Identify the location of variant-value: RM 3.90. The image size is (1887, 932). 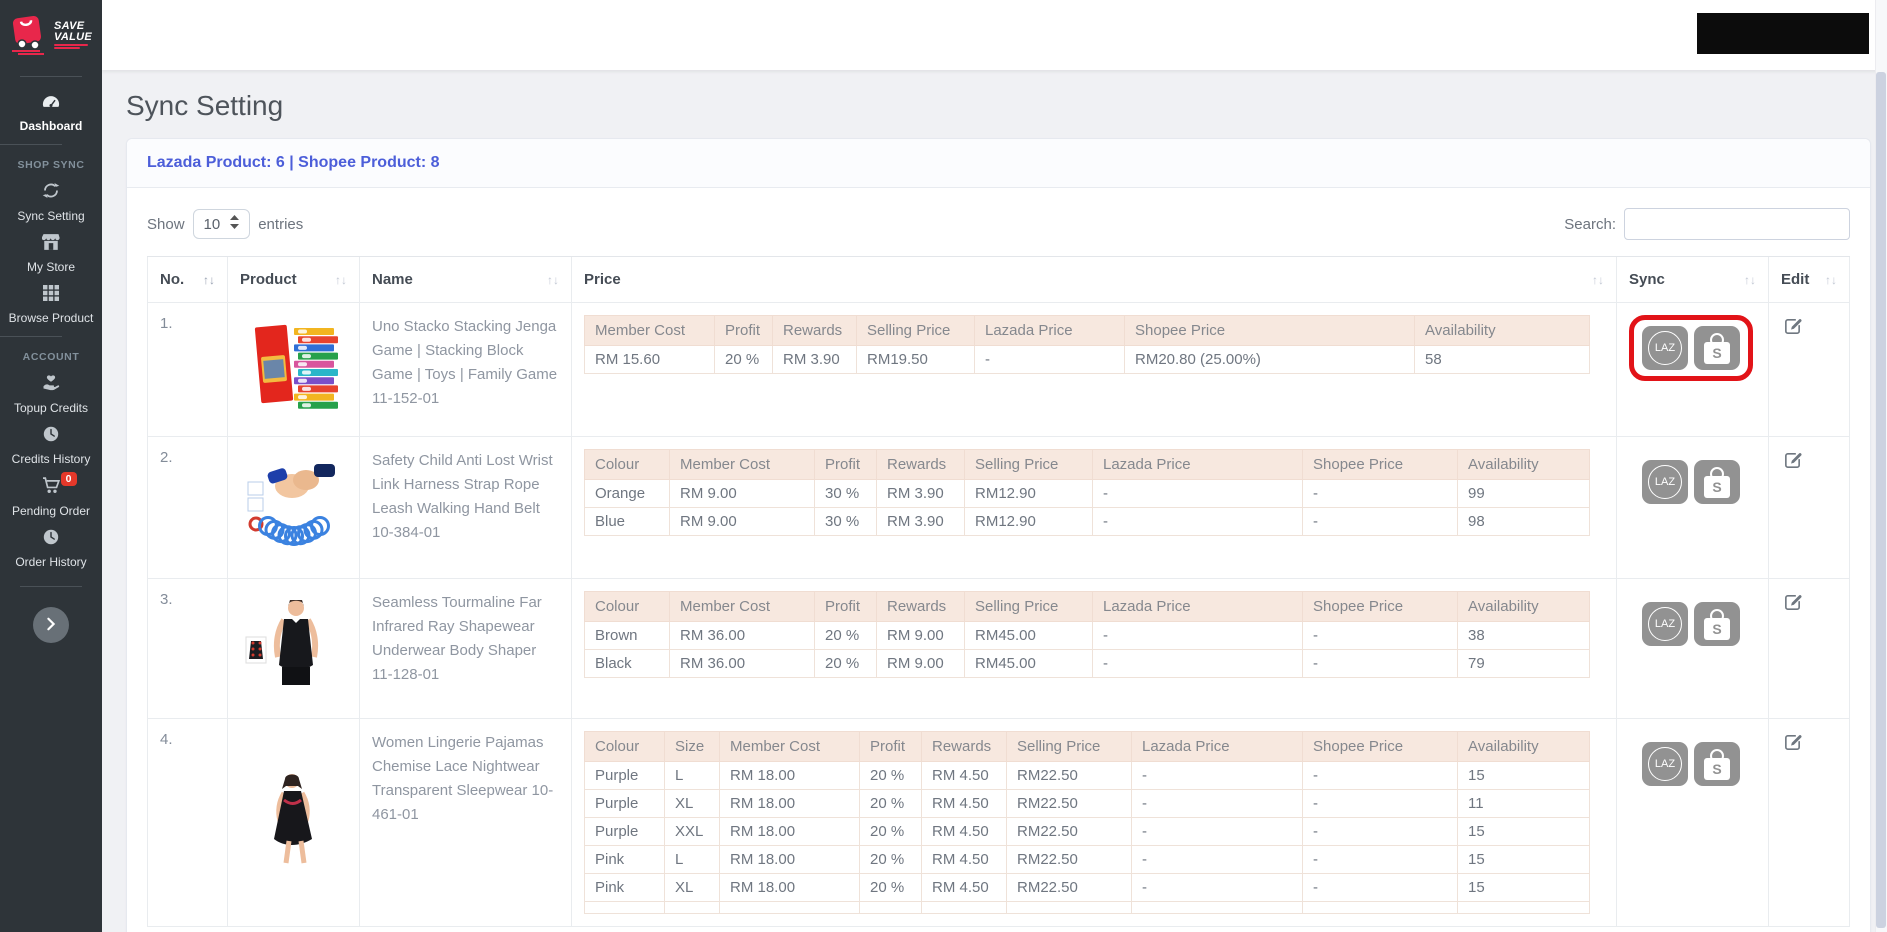
(920, 493).